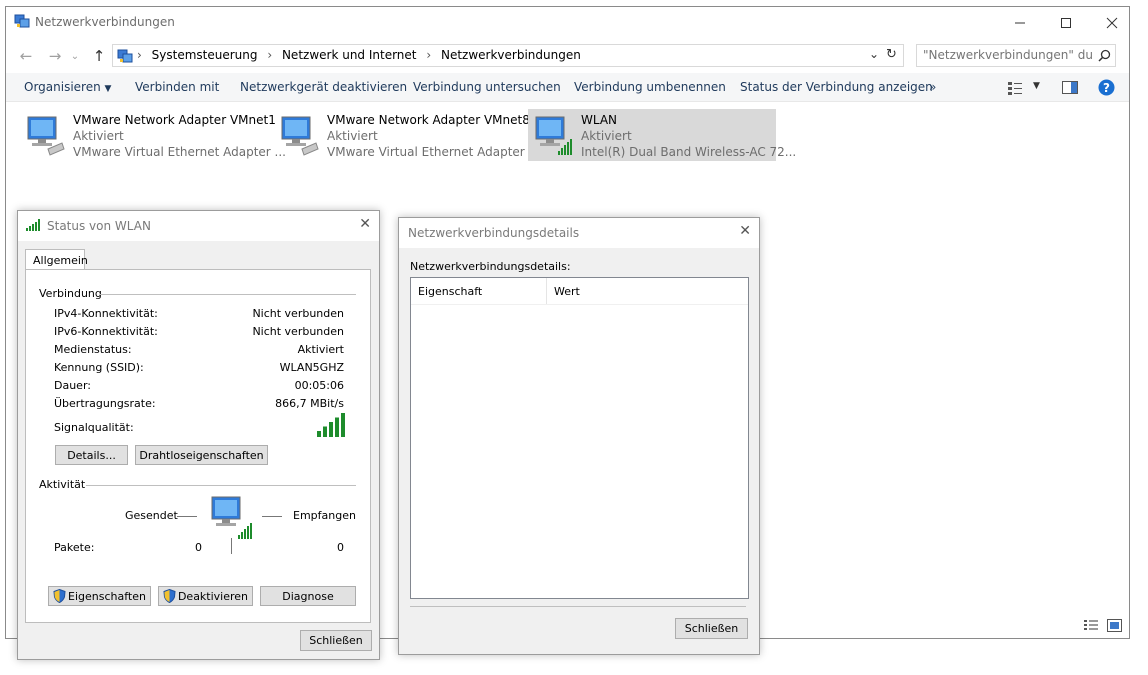 This screenshot has height=675, width=1148. Describe the element at coordinates (567, 22) in the screenshot. I see `title-bar: Netzwerkverbindungen` at that location.